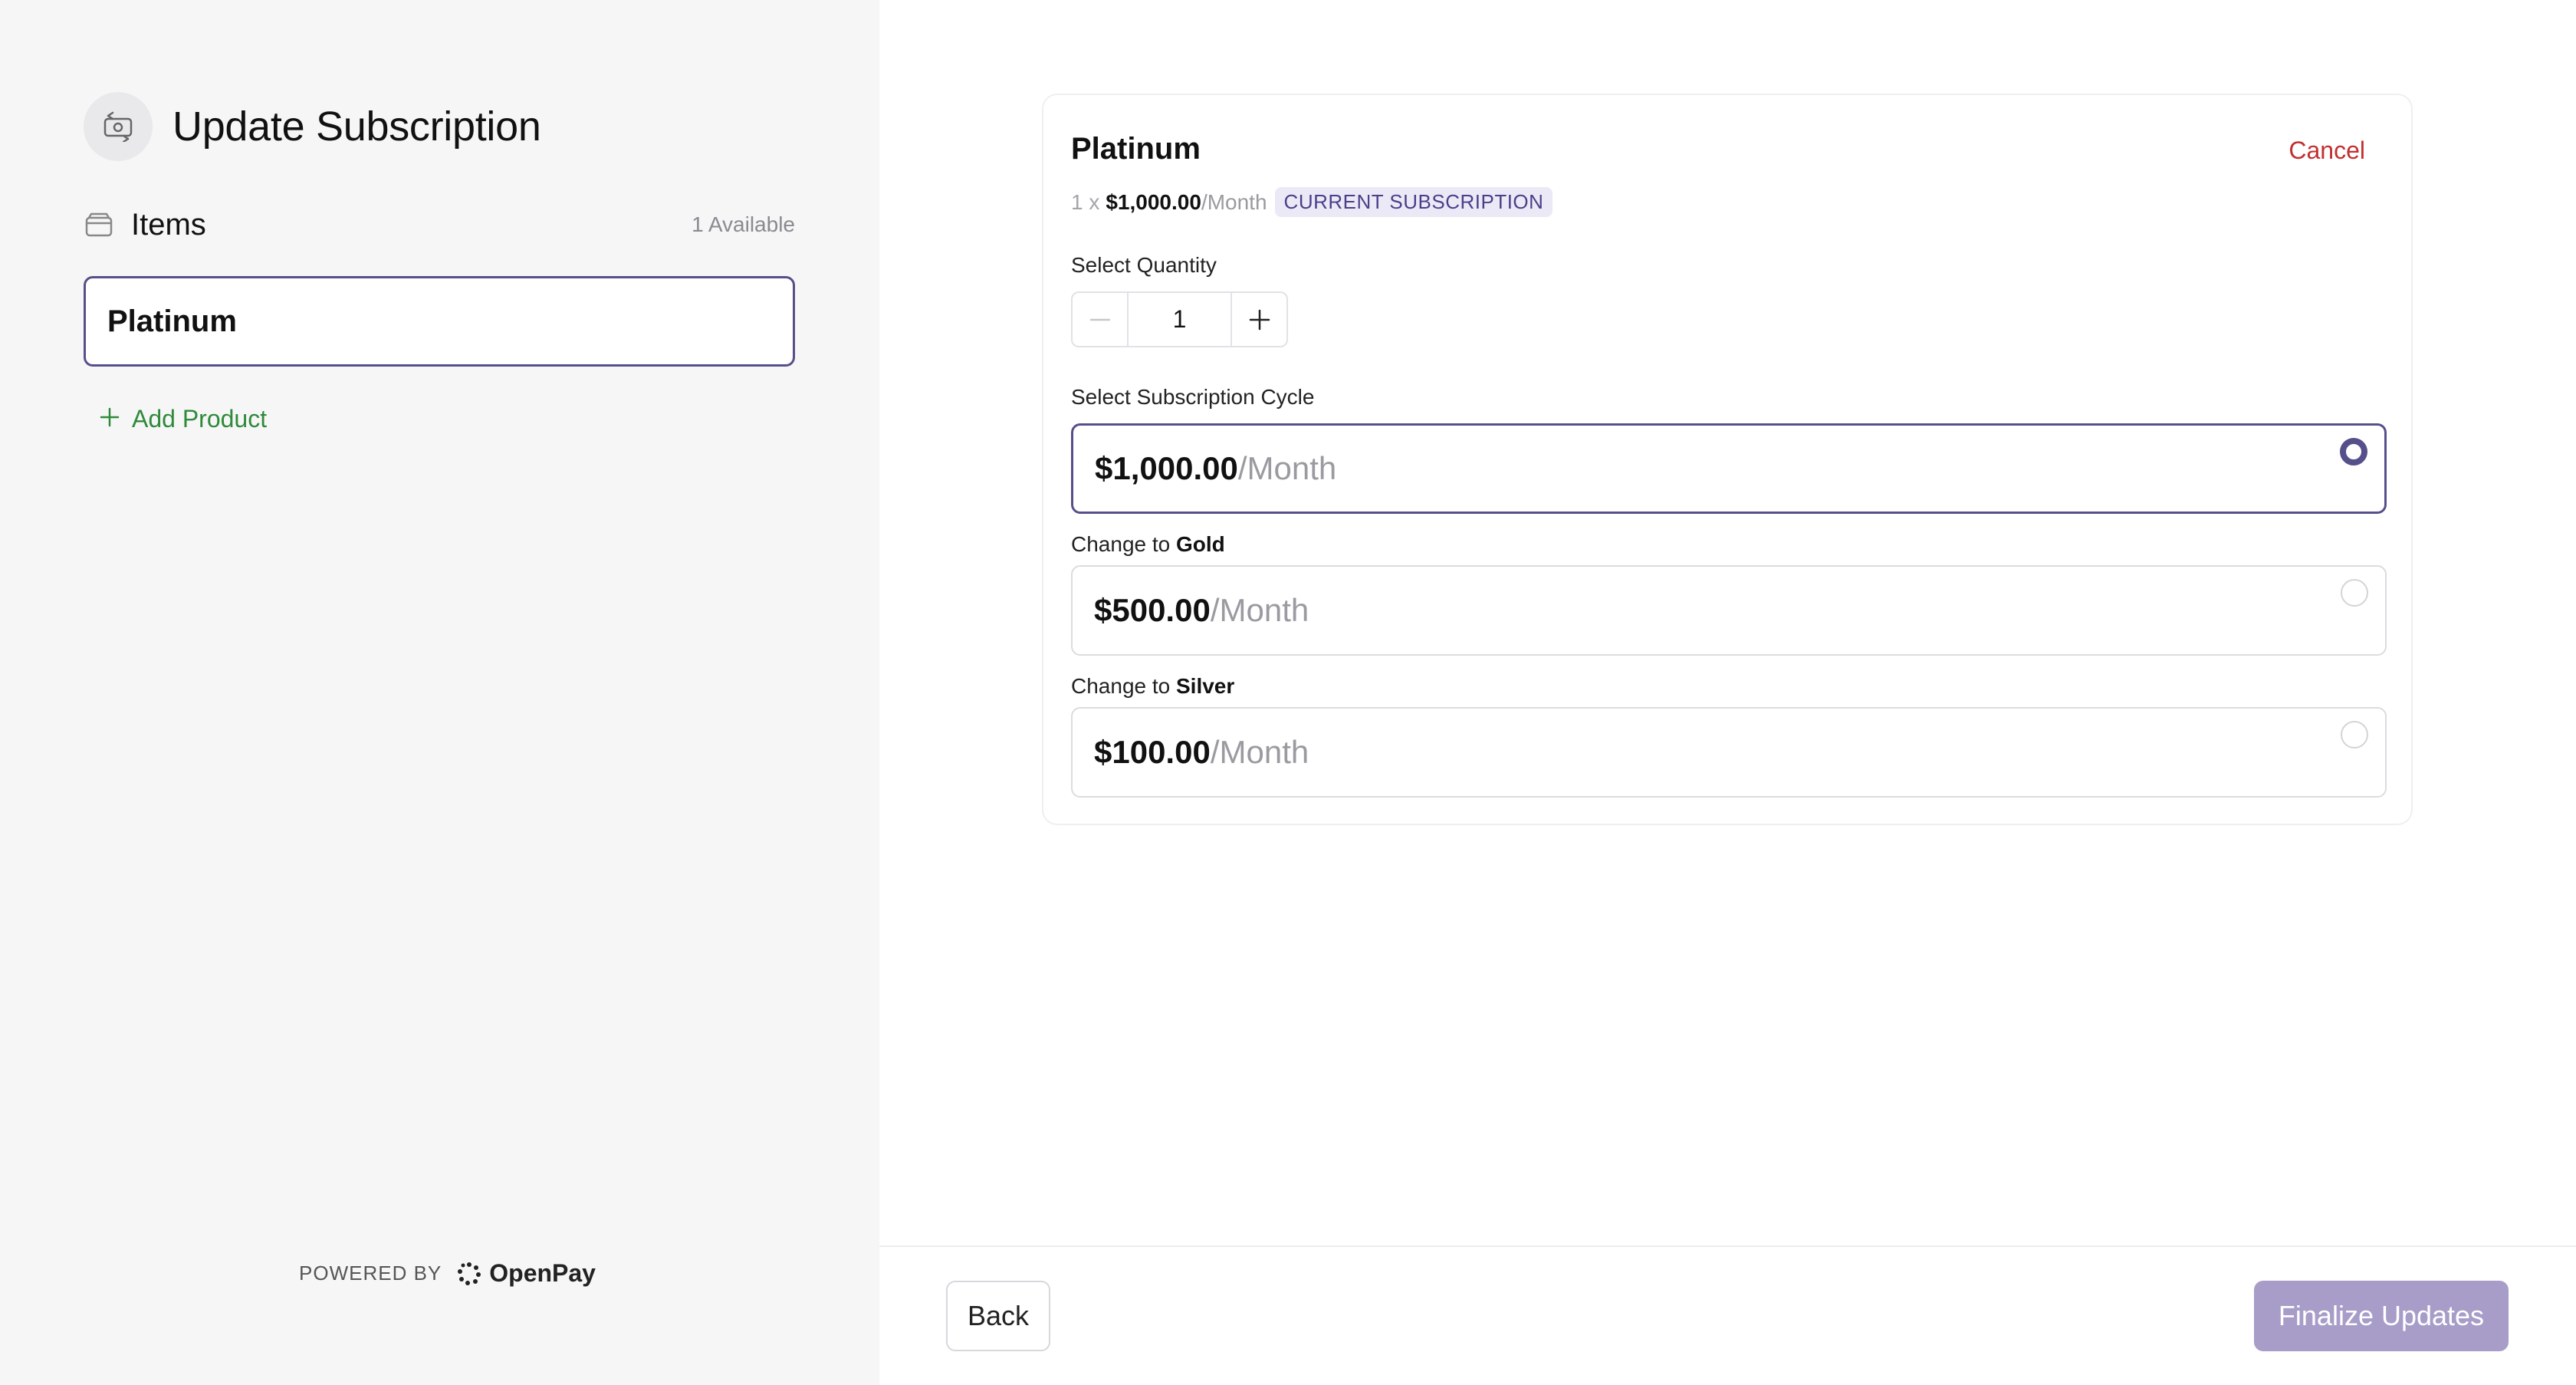 The height and width of the screenshot is (1385, 2576). What do you see at coordinates (439, 225) in the screenshot?
I see `items-header: Items 1 Available` at bounding box center [439, 225].